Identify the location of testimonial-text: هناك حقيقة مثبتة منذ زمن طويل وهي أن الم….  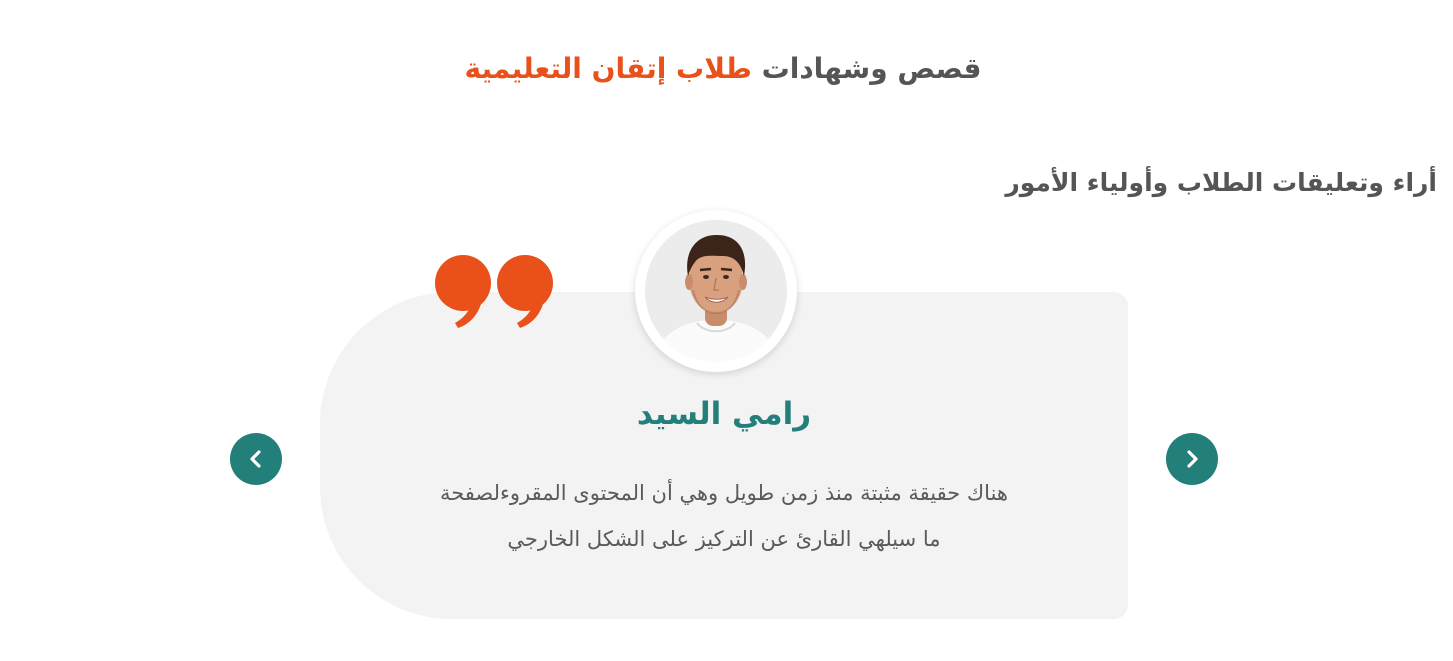
(724, 516).